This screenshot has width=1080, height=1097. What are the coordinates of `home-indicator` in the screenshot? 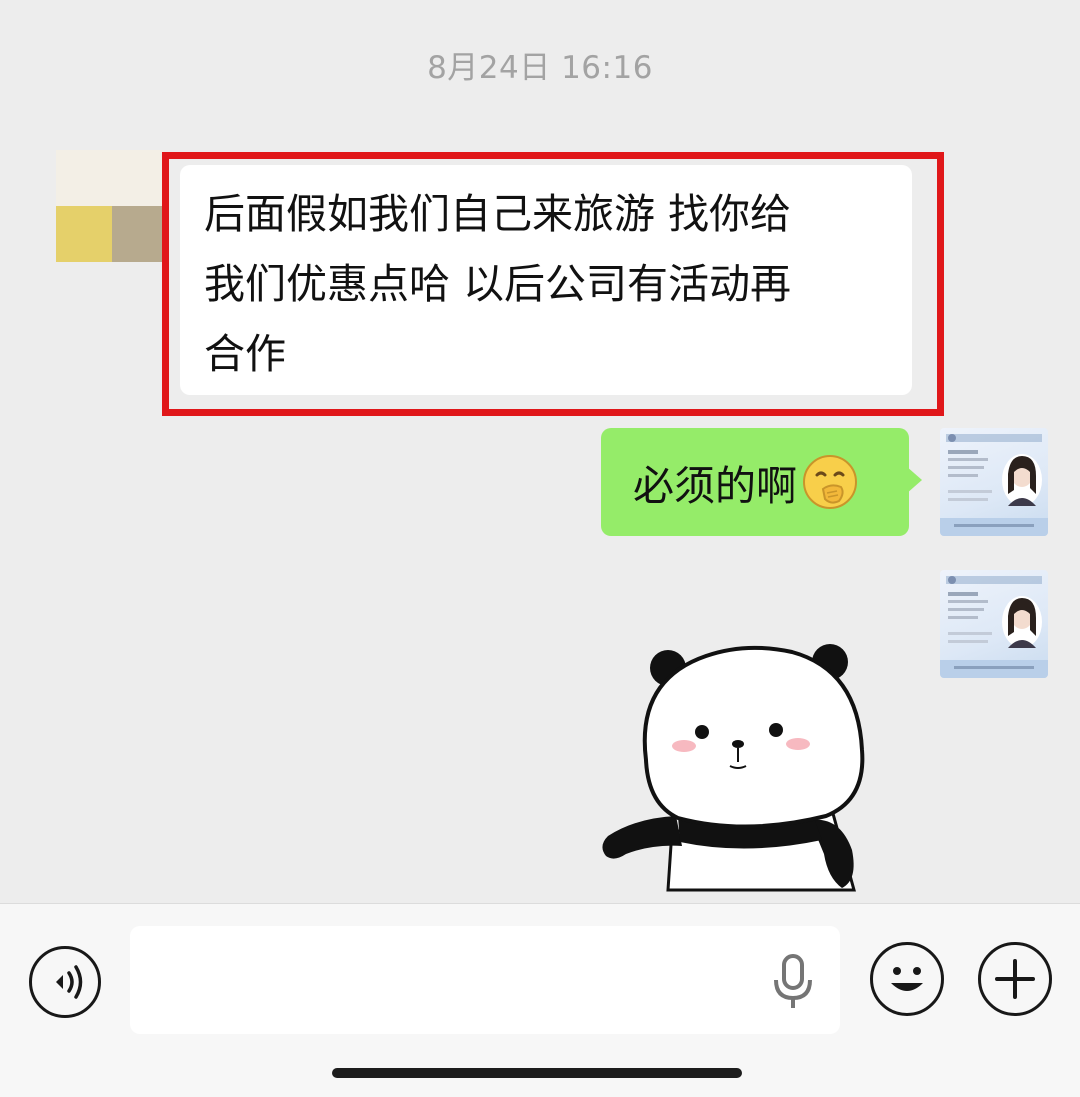 It's located at (537, 1073).